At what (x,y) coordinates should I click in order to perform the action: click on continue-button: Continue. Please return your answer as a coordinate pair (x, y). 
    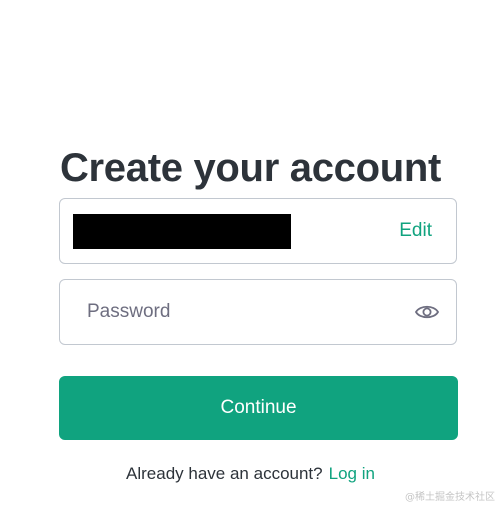
    Looking at the image, I should click on (258, 408).